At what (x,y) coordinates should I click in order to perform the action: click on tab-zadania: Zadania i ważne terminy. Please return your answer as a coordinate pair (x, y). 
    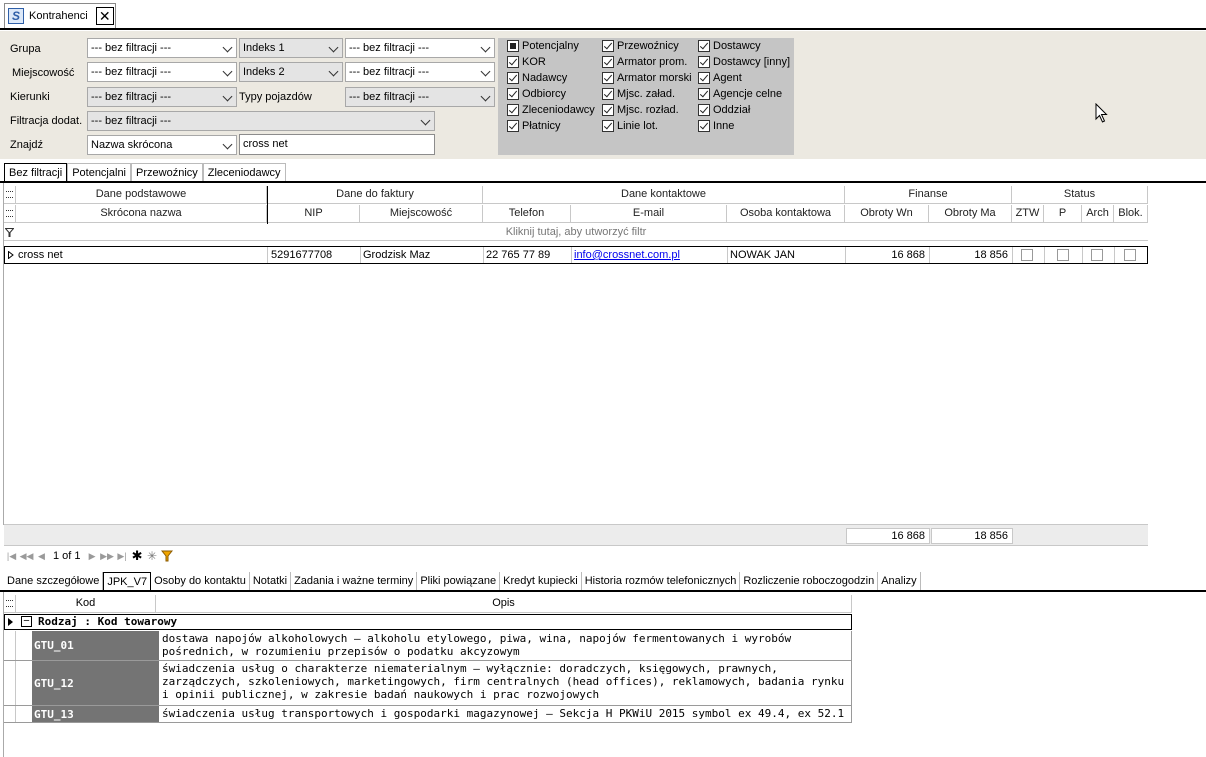
    Looking at the image, I should click on (354, 581).